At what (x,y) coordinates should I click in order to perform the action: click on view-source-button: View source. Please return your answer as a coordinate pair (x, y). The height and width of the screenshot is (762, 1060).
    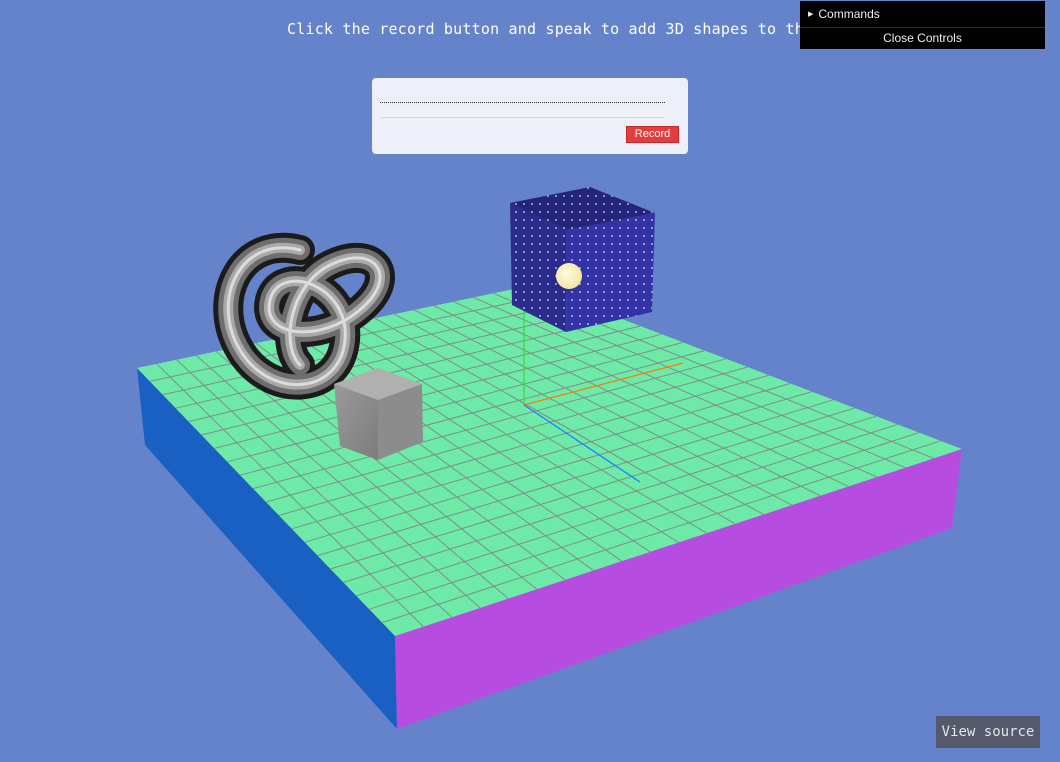
    Looking at the image, I should click on (988, 732).